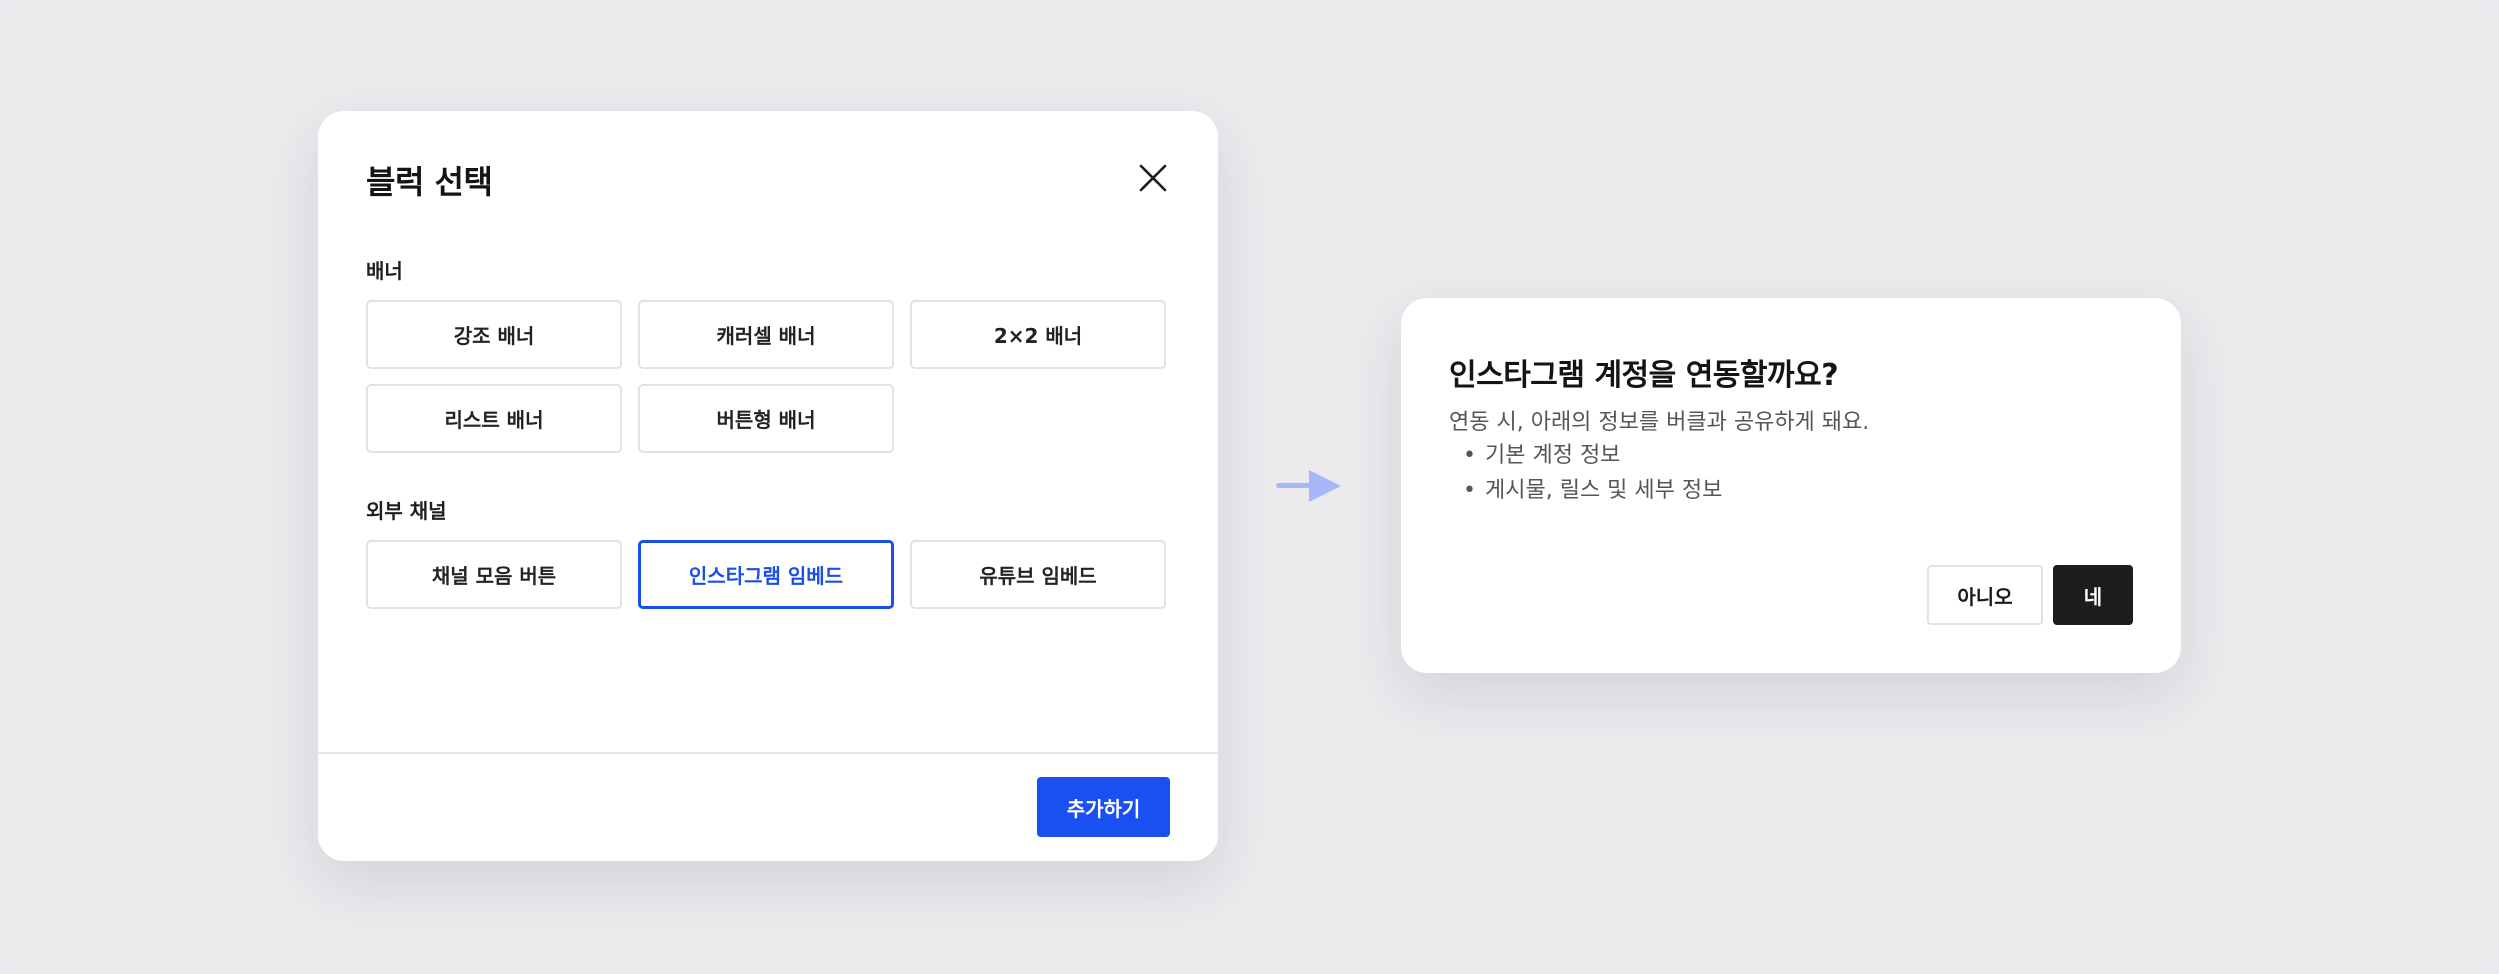 Image resolution: width=2499 pixels, height=974 pixels. Describe the element at coordinates (766, 418) in the screenshot. I see `option-button-banner: 버튼형 배너` at that location.